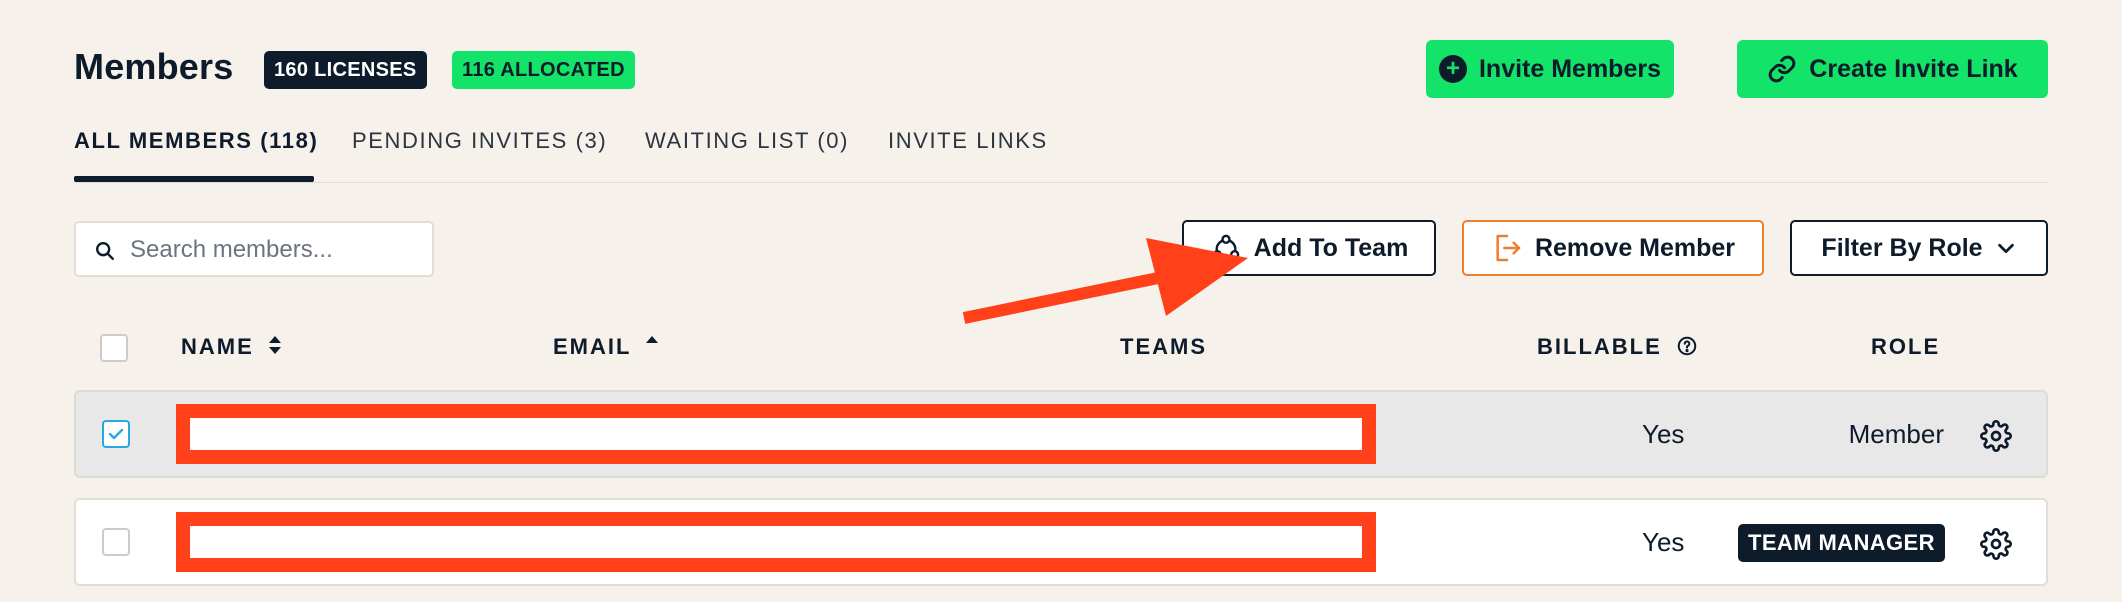  Describe the element at coordinates (1782, 69) in the screenshot. I see `link-icon` at that location.